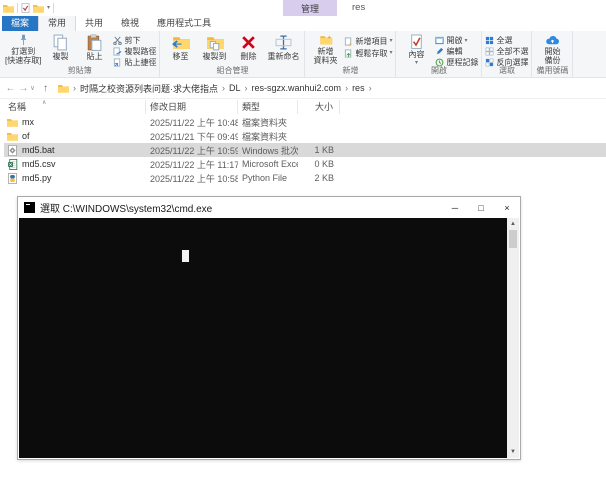  What do you see at coordinates (268, 107) in the screenshot?
I see `column-header-type: 類型` at bounding box center [268, 107].